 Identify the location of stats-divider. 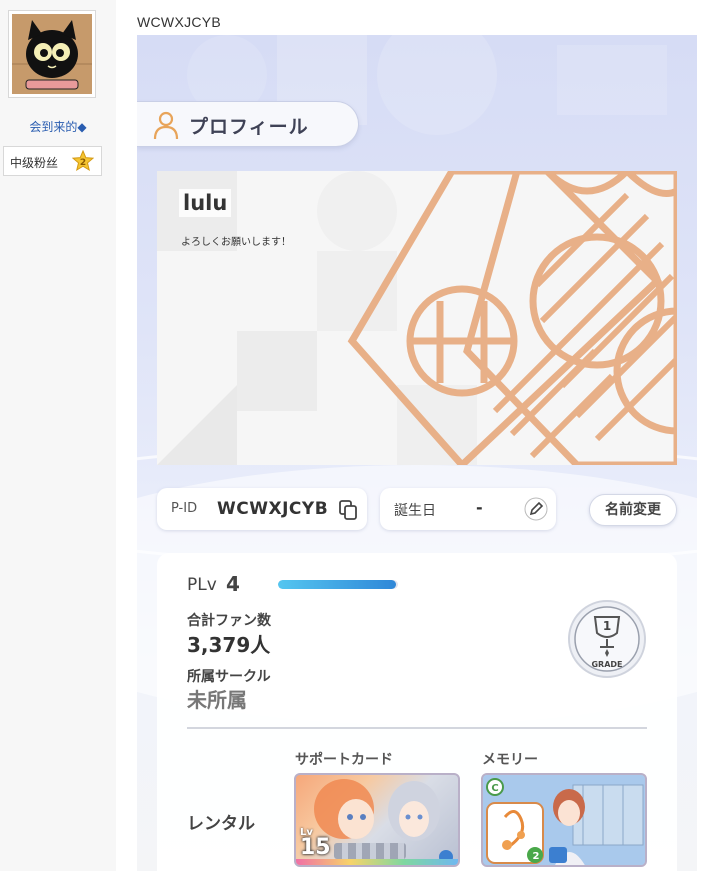
(417, 728).